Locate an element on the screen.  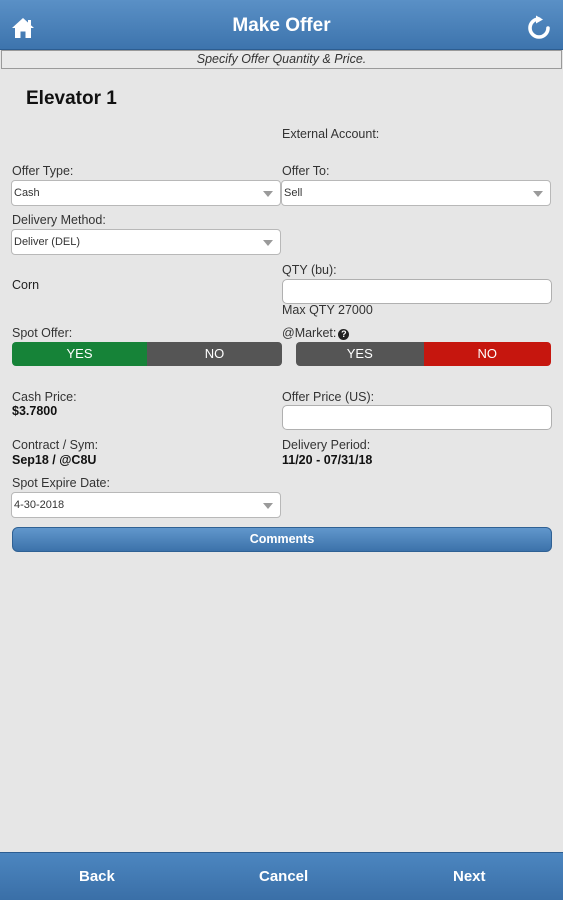
spot-offer-label: Spot Offer: is located at coordinates (42, 333).